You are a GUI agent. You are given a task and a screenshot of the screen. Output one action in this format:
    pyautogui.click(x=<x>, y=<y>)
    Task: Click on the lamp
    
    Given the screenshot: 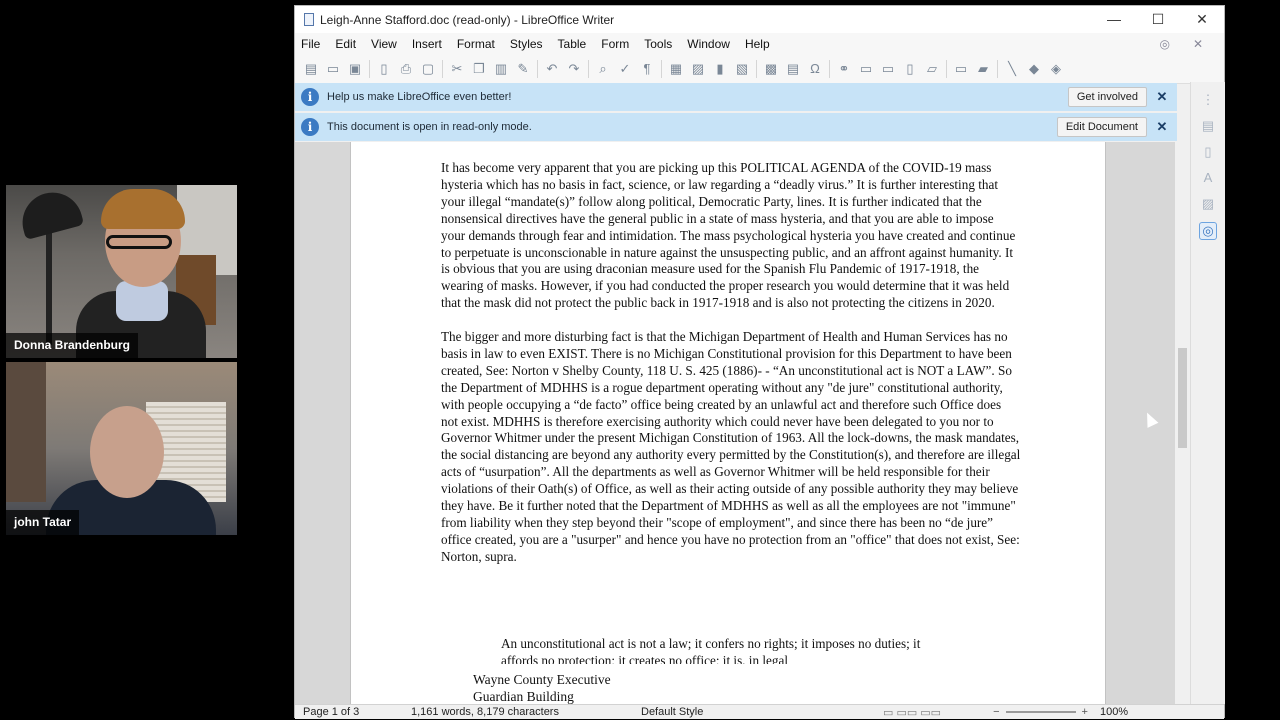 What is the action you would take?
    pyautogui.click(x=50, y=213)
    